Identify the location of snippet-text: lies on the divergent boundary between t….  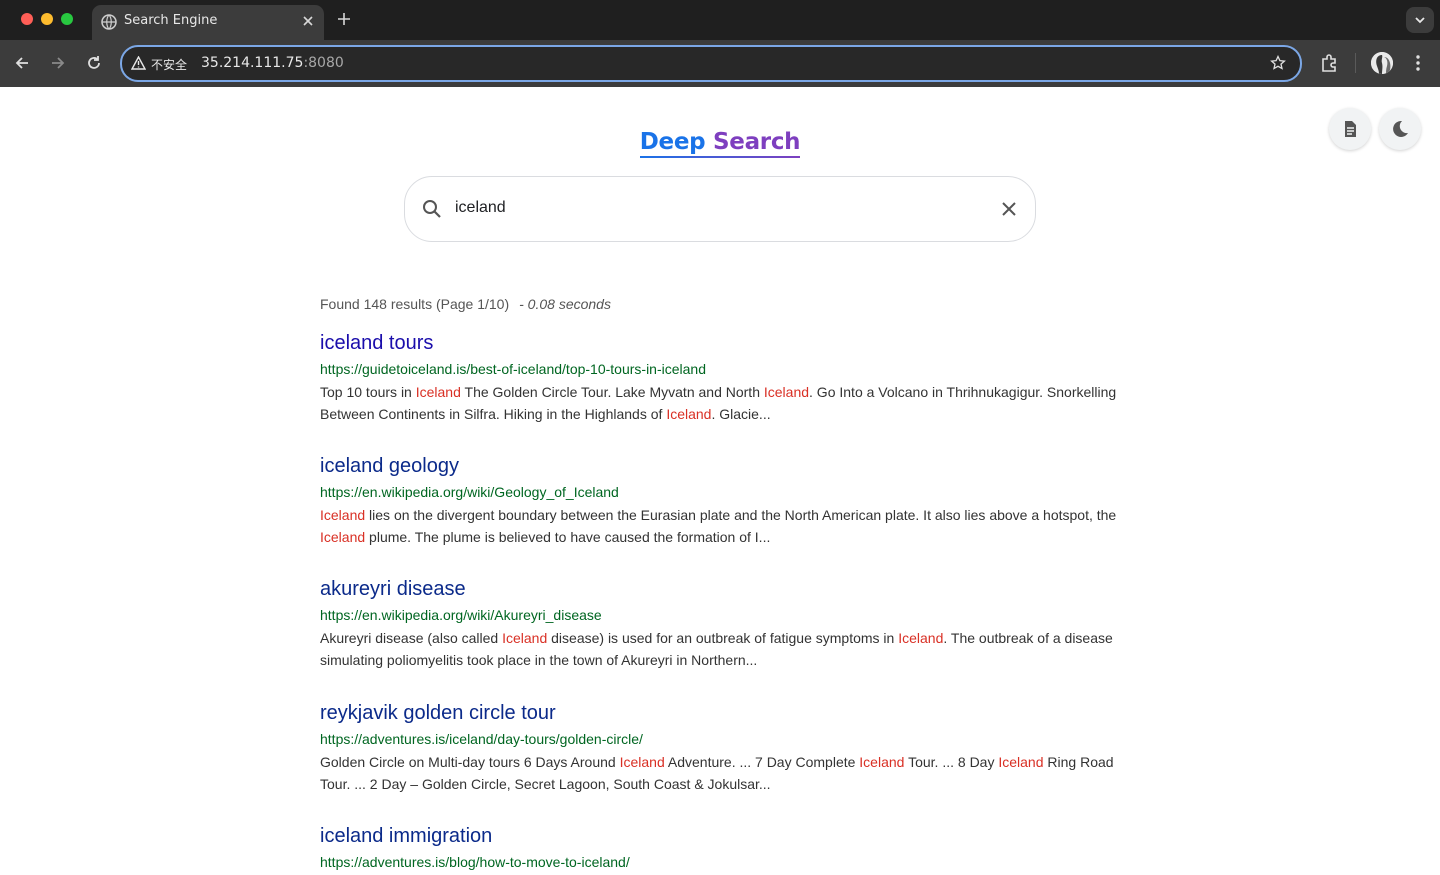
(741, 515).